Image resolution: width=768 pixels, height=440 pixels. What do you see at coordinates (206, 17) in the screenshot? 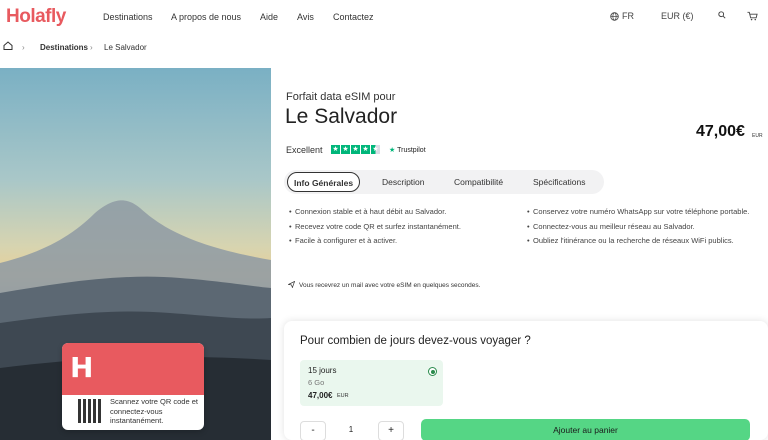
I see `nav-about: A propos de nous` at bounding box center [206, 17].